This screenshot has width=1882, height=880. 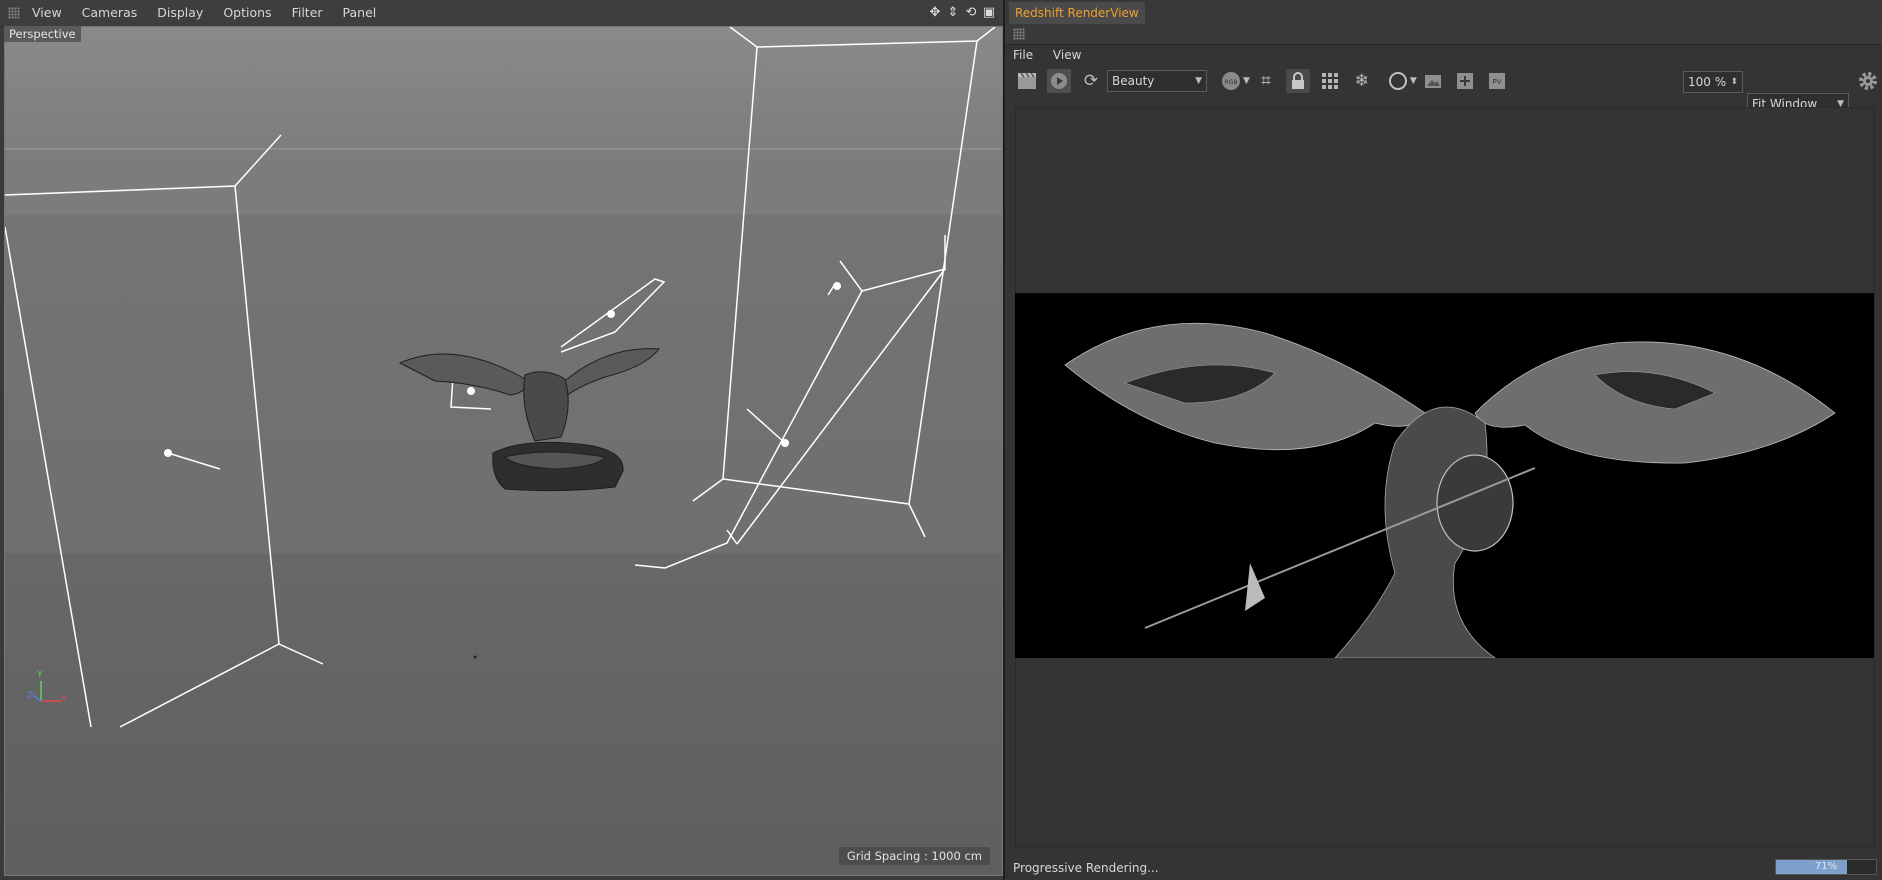 What do you see at coordinates (1027, 81) in the screenshot?
I see `snapshot-icon` at bounding box center [1027, 81].